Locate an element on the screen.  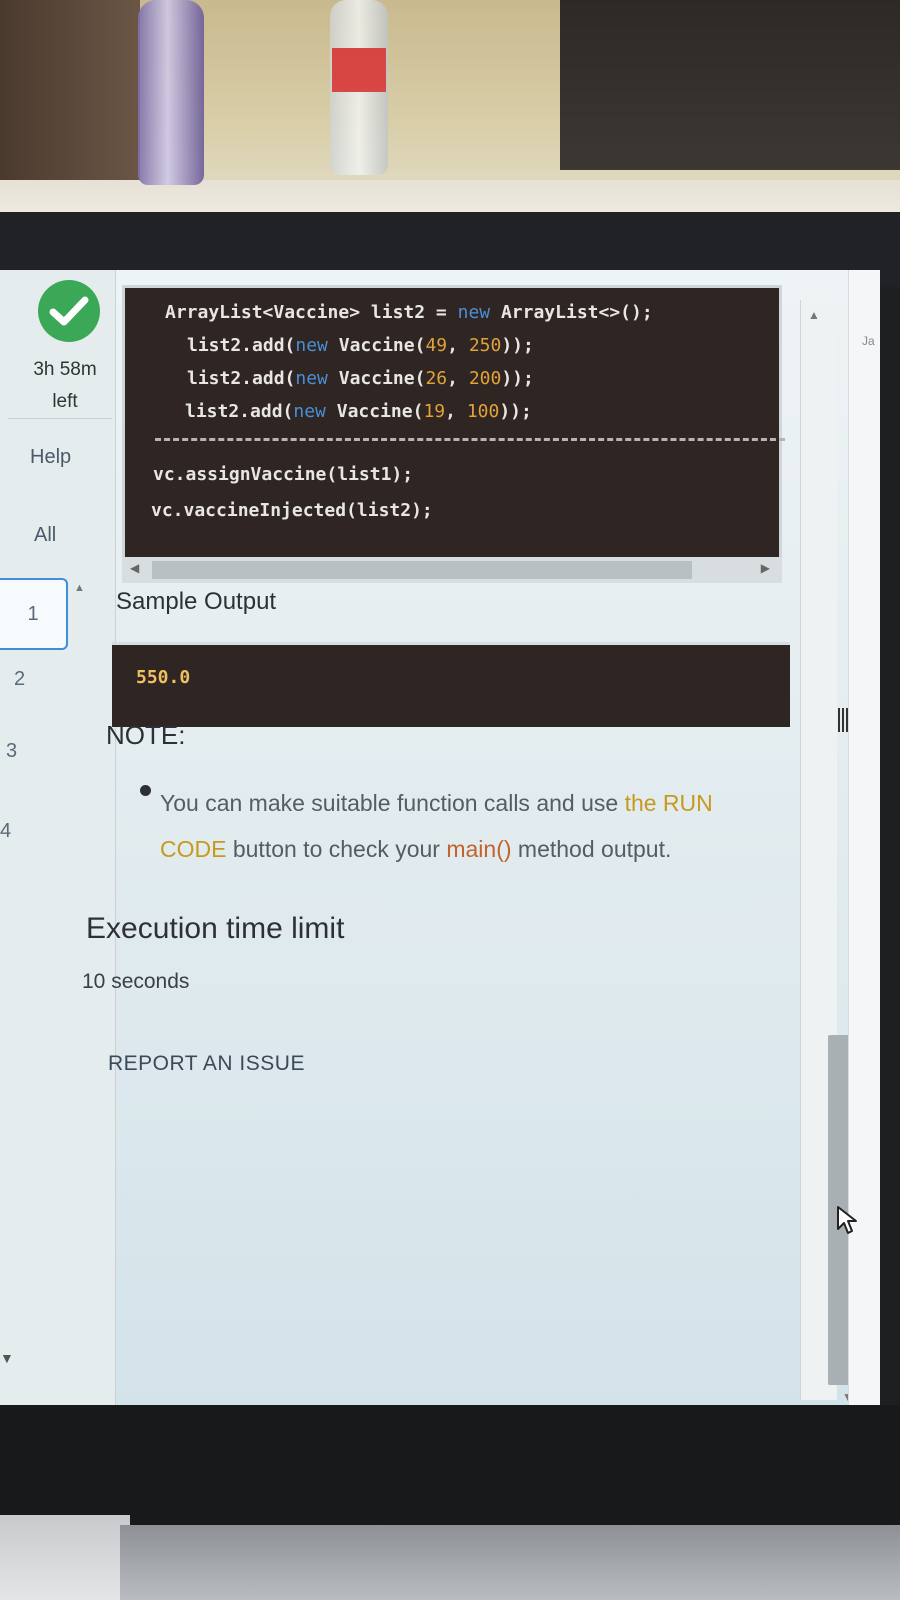
question-1-tab: 1 is located at coordinates (34, 614).